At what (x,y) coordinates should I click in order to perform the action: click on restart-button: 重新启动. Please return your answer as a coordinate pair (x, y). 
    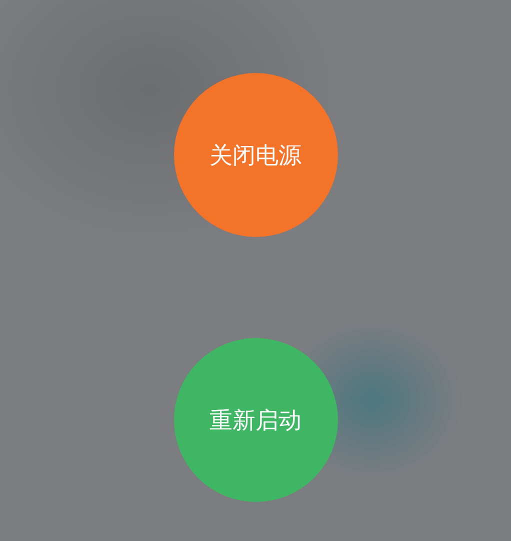
    Looking at the image, I should click on (256, 420).